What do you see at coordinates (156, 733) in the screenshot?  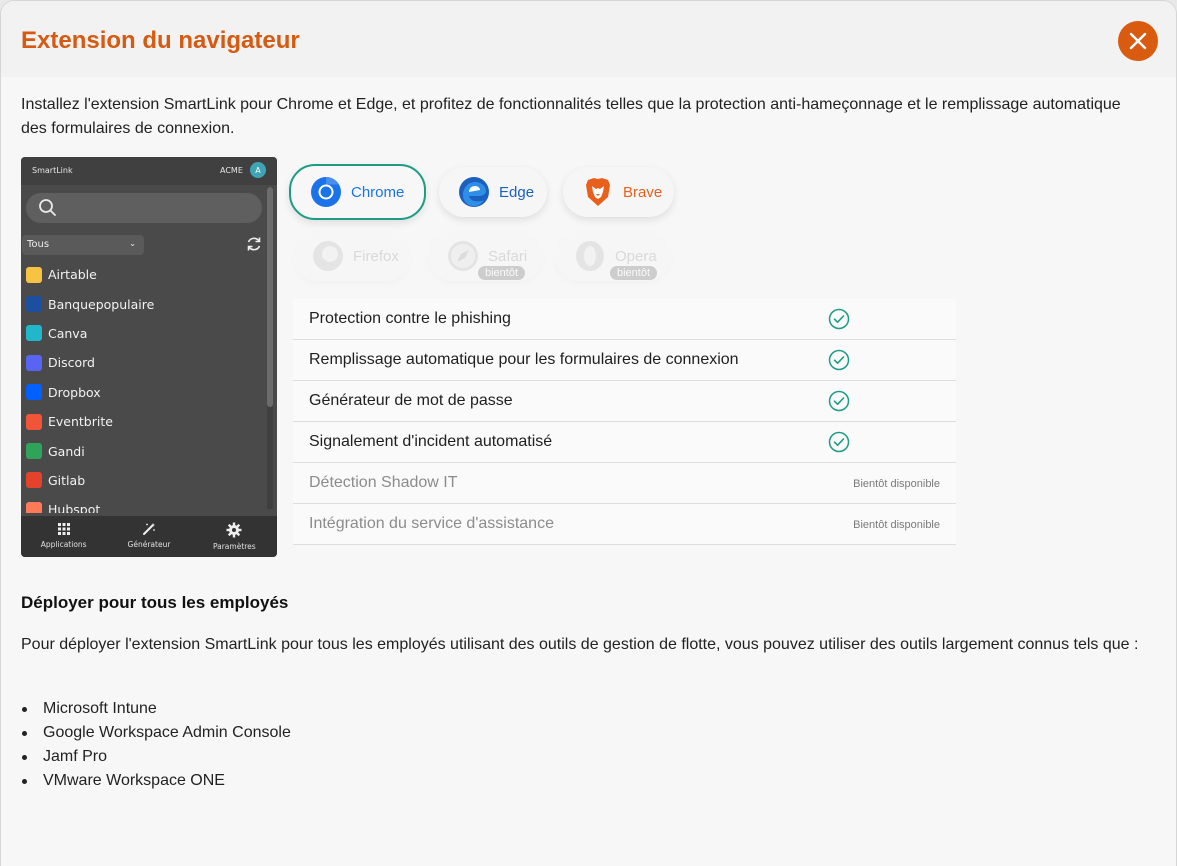 I see `deploy-tool-item: Google Workspace Admin Console` at bounding box center [156, 733].